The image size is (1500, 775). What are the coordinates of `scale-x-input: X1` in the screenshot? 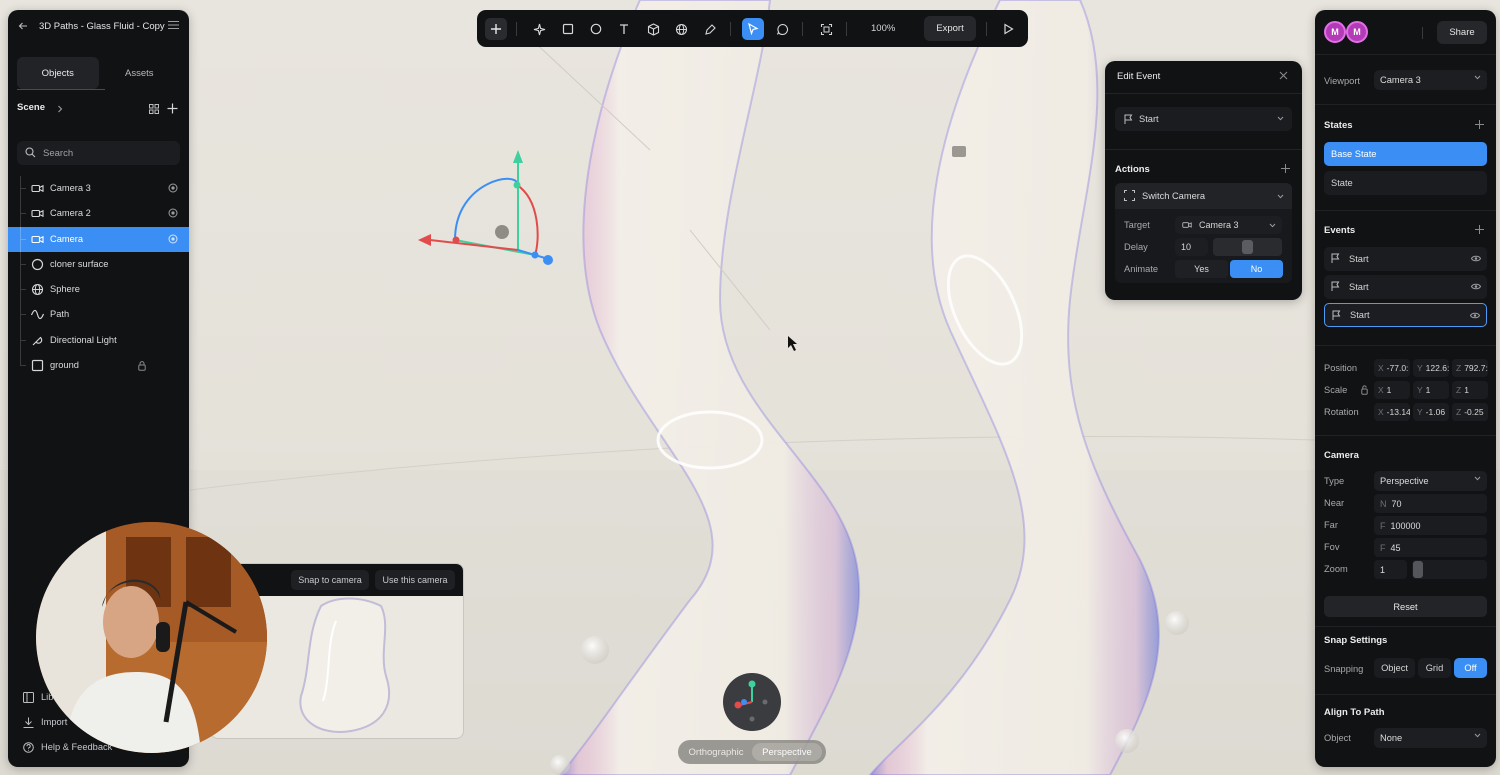 It's located at (1392, 390).